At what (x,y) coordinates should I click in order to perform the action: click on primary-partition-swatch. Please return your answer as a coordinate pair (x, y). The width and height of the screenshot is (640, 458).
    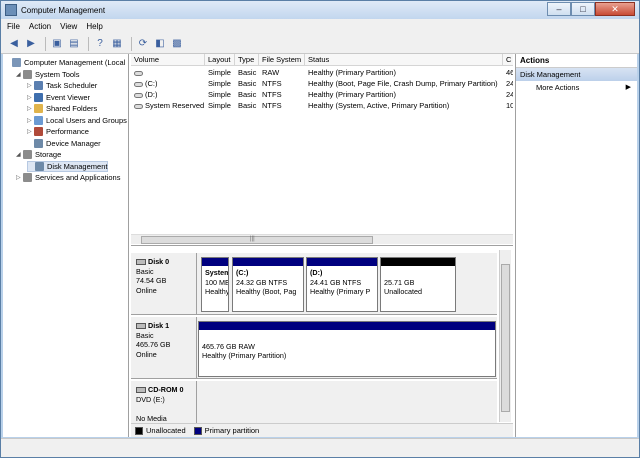
    Looking at the image, I should click on (197, 430).